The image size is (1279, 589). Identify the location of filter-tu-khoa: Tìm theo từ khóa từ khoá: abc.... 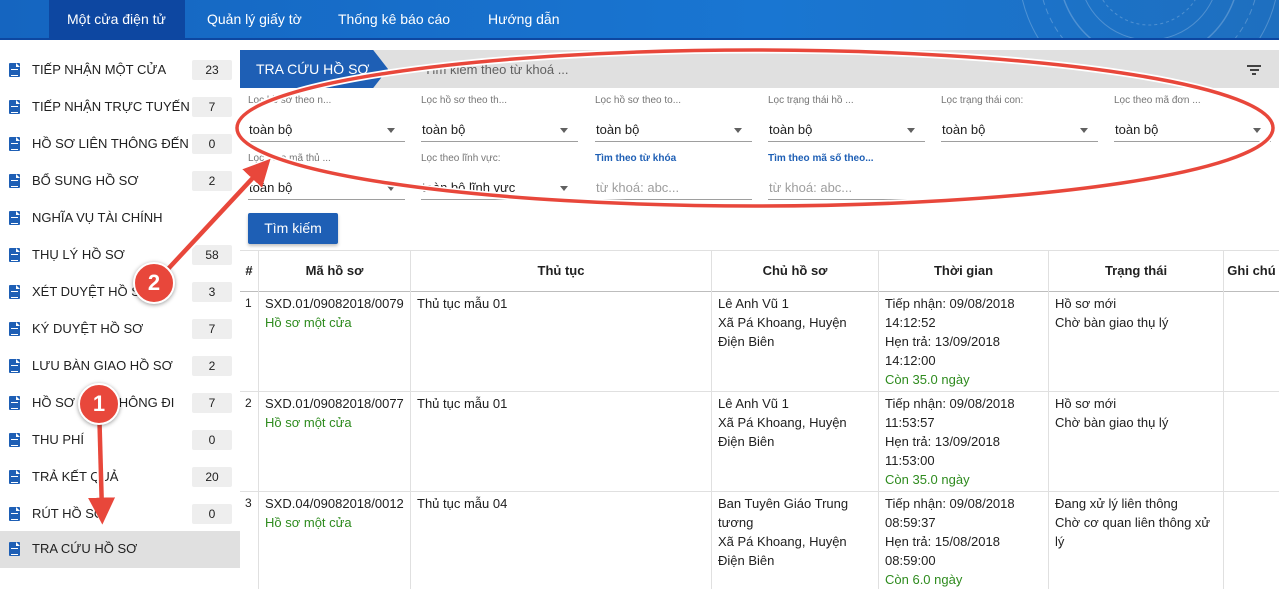
(673, 176).